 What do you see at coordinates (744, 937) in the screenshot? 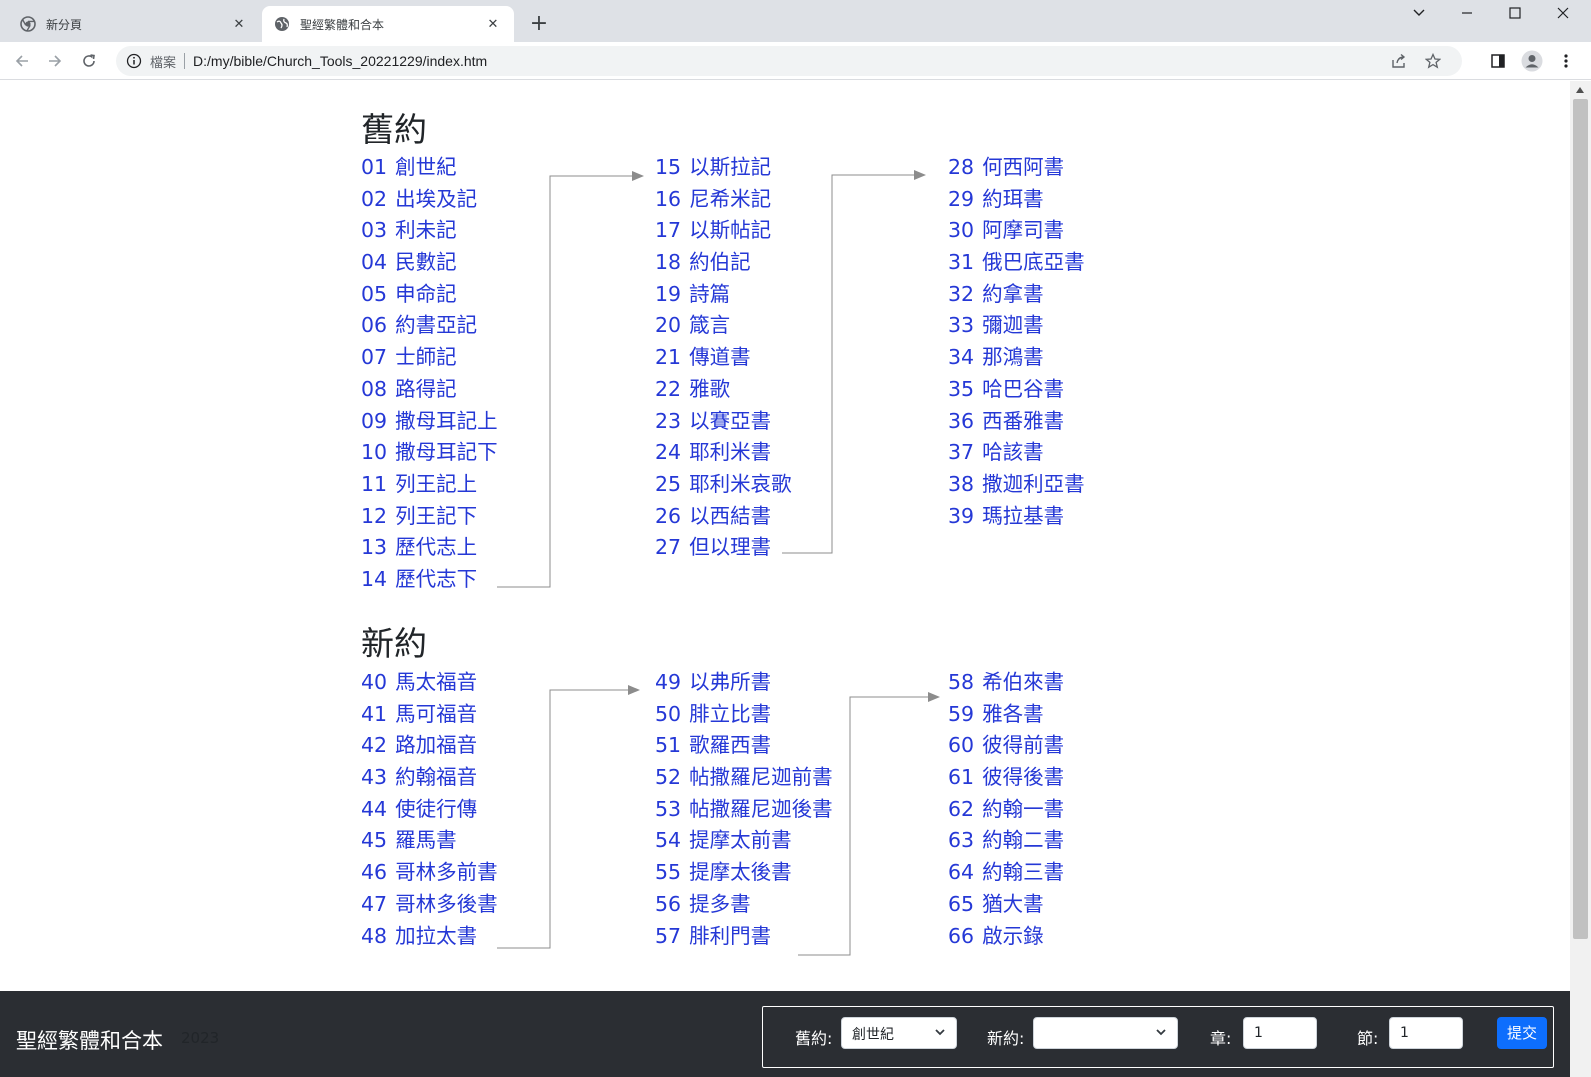
I see `book-link: 57 腓利門書` at bounding box center [744, 937].